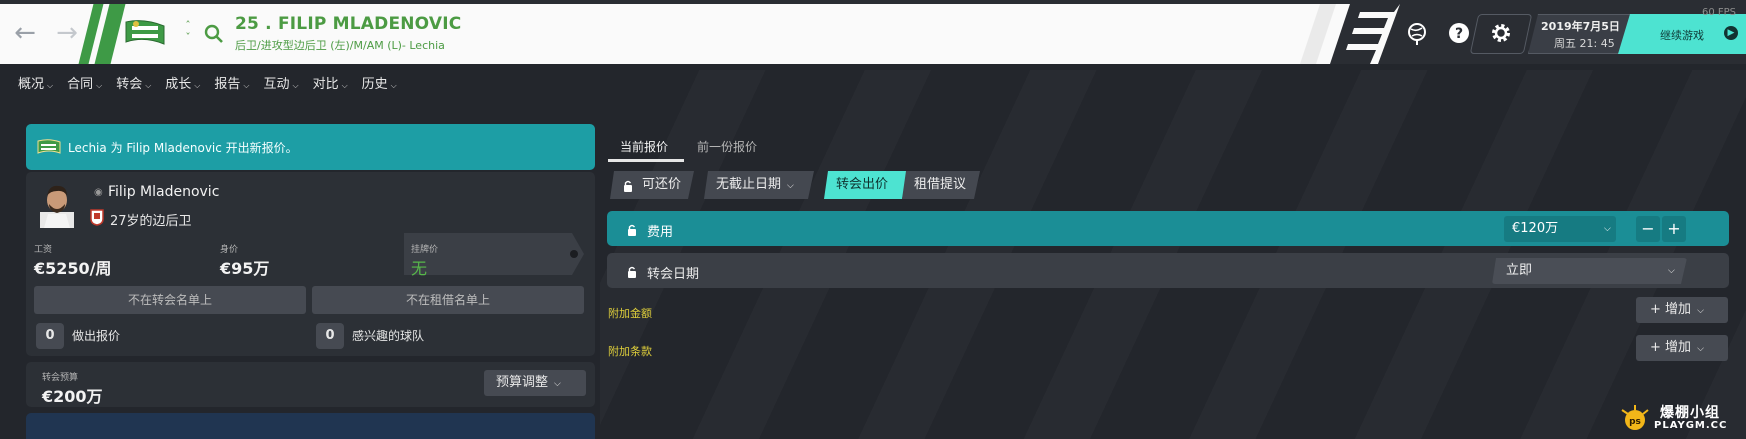 This screenshot has height=439, width=1746. What do you see at coordinates (759, 185) in the screenshot?
I see `deadline-dropdown: 无截止日期 ⌵` at bounding box center [759, 185].